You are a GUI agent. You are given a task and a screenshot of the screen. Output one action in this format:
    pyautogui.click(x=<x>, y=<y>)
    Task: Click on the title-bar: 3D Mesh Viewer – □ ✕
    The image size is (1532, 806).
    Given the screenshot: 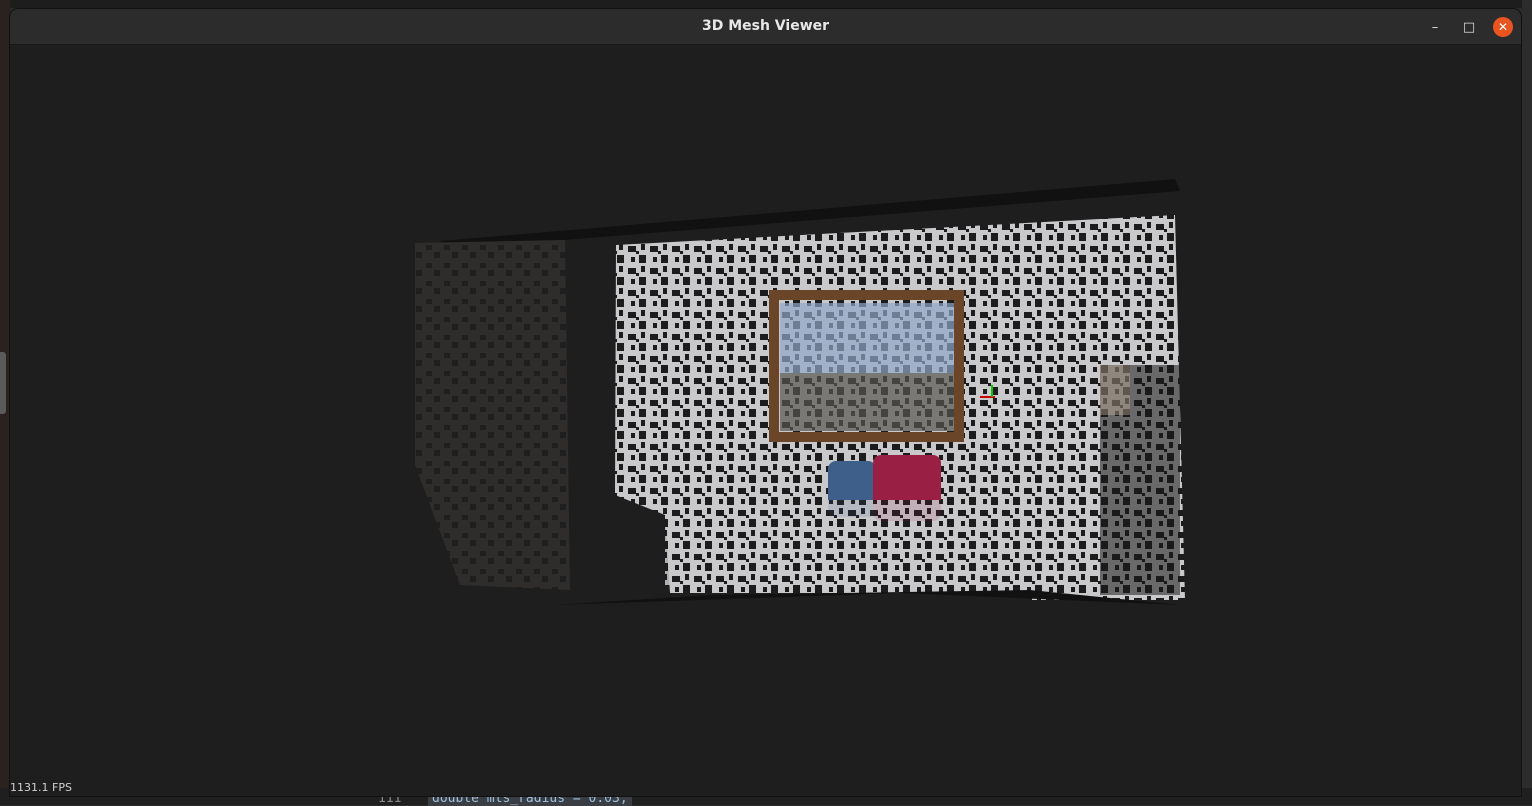 What is the action you would take?
    pyautogui.click(x=765, y=27)
    